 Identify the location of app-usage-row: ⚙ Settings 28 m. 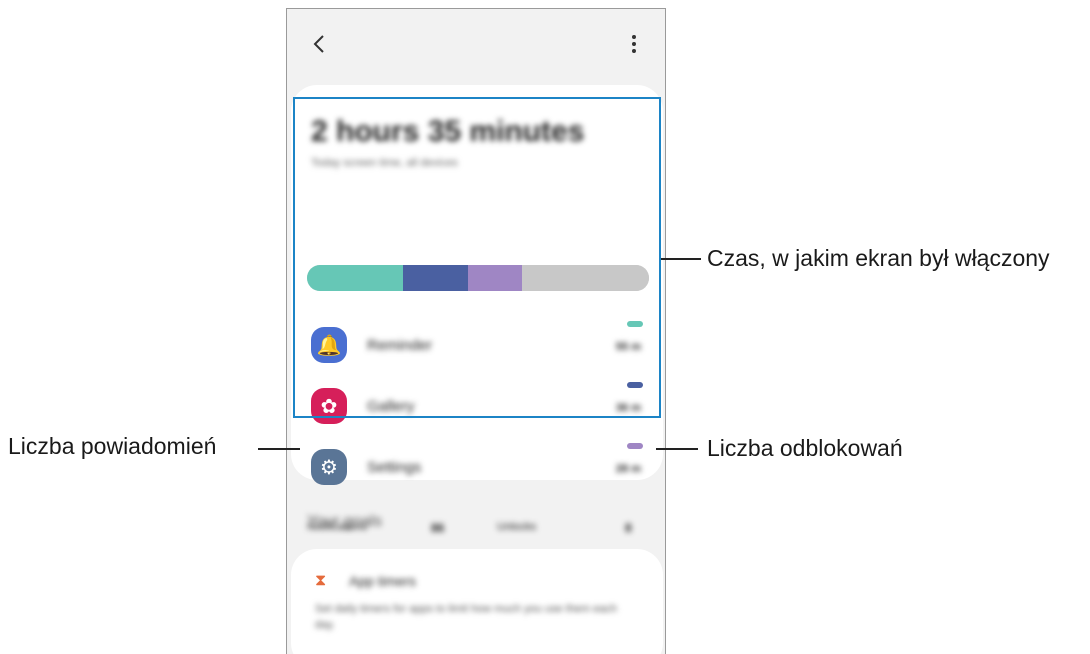
(478, 466).